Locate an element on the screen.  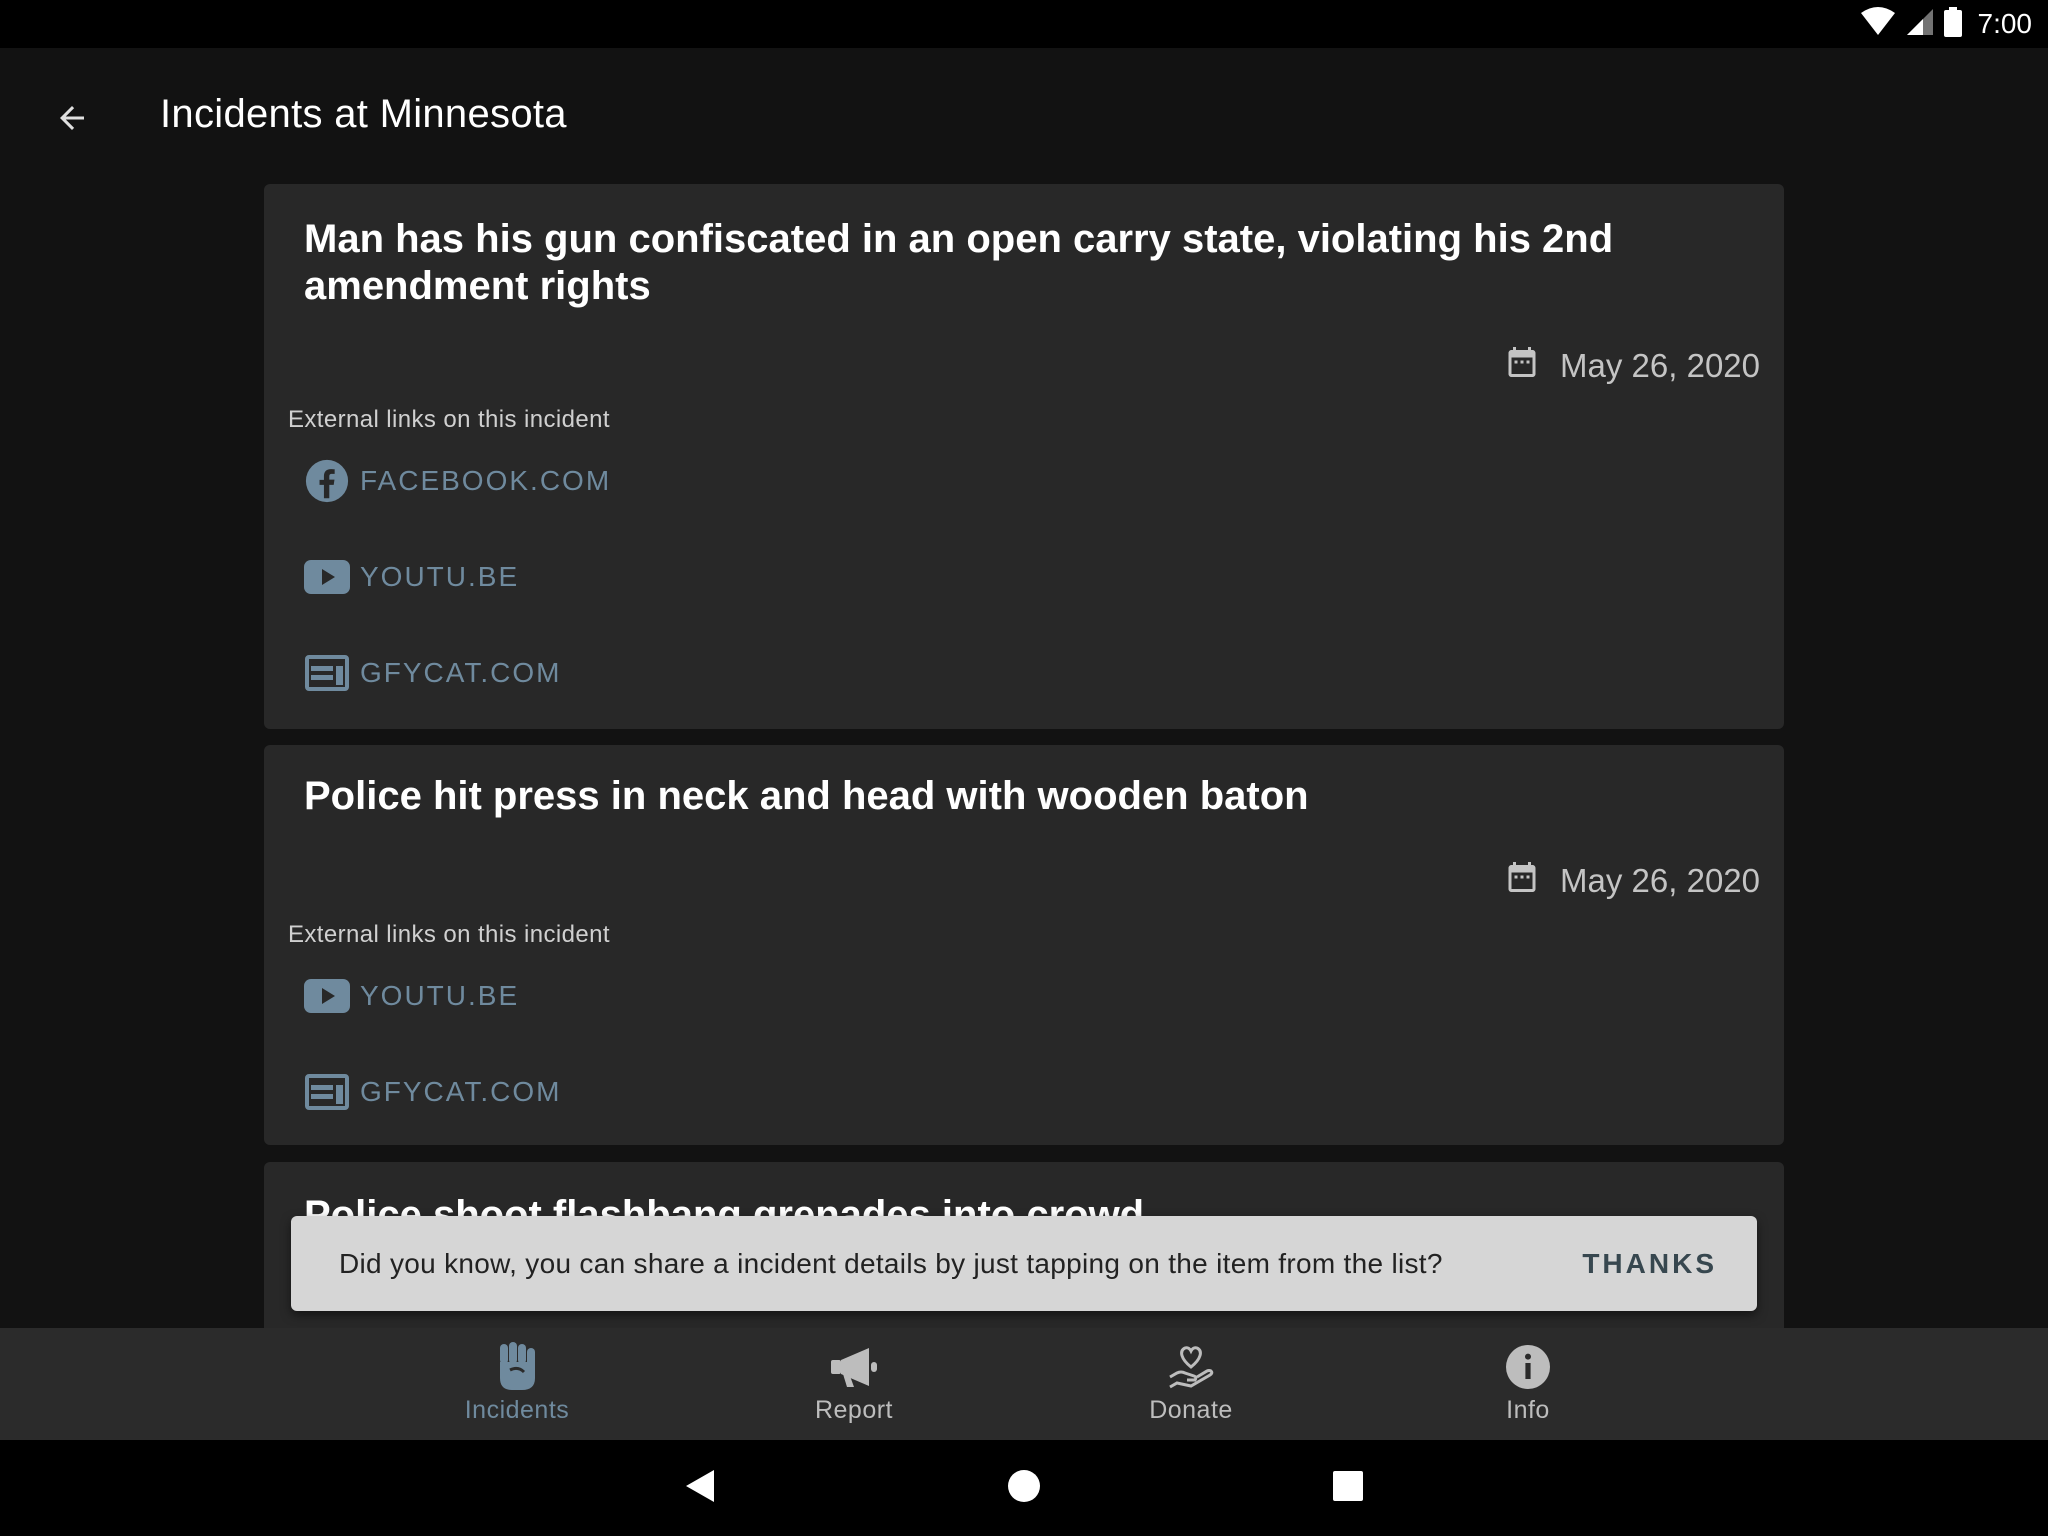
snackbar-thanks-button: THANKS is located at coordinates (1649, 1264).